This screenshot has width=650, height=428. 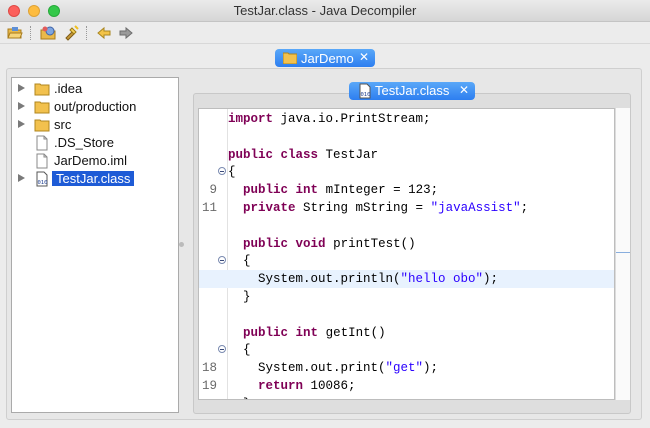 I want to click on code-line: 18 System.out.print("get");, so click(x=406, y=368).